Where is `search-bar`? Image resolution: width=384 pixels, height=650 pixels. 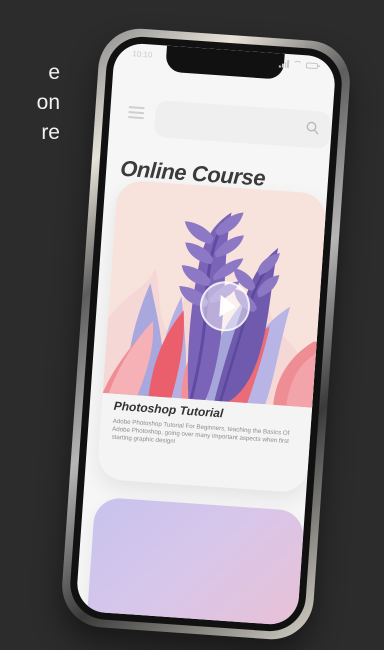 search-bar is located at coordinates (242, 124).